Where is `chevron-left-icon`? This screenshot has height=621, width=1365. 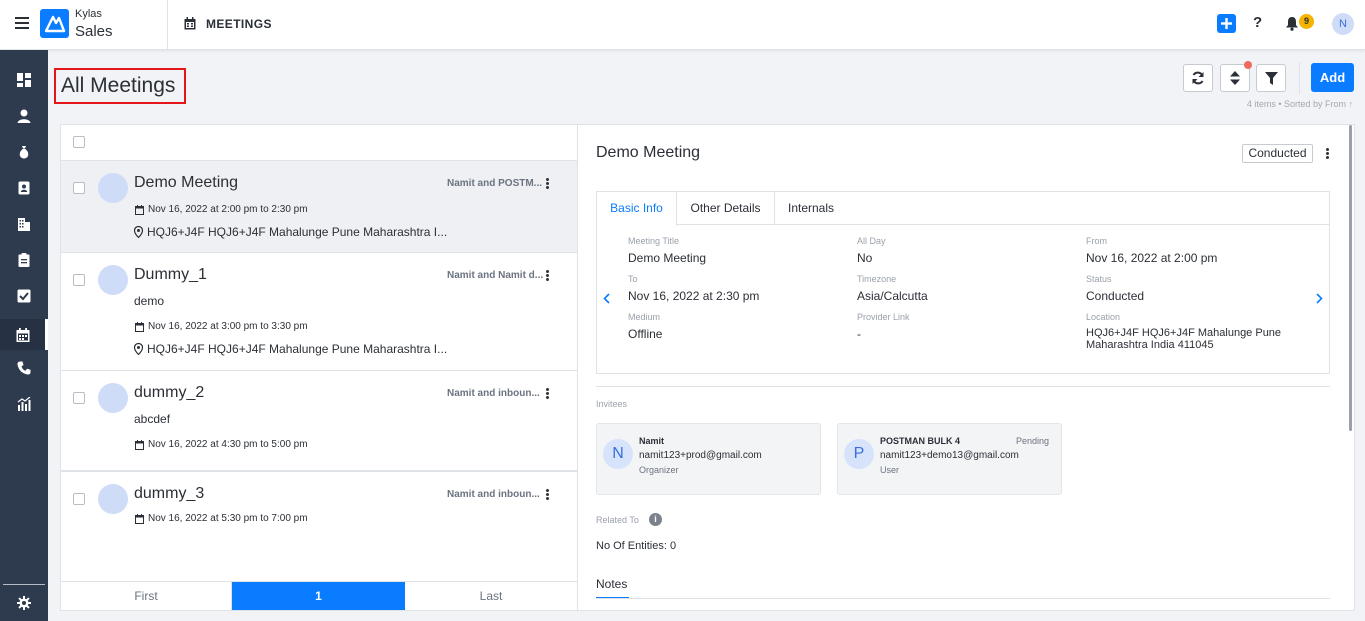
chevron-left-icon is located at coordinates (606, 300).